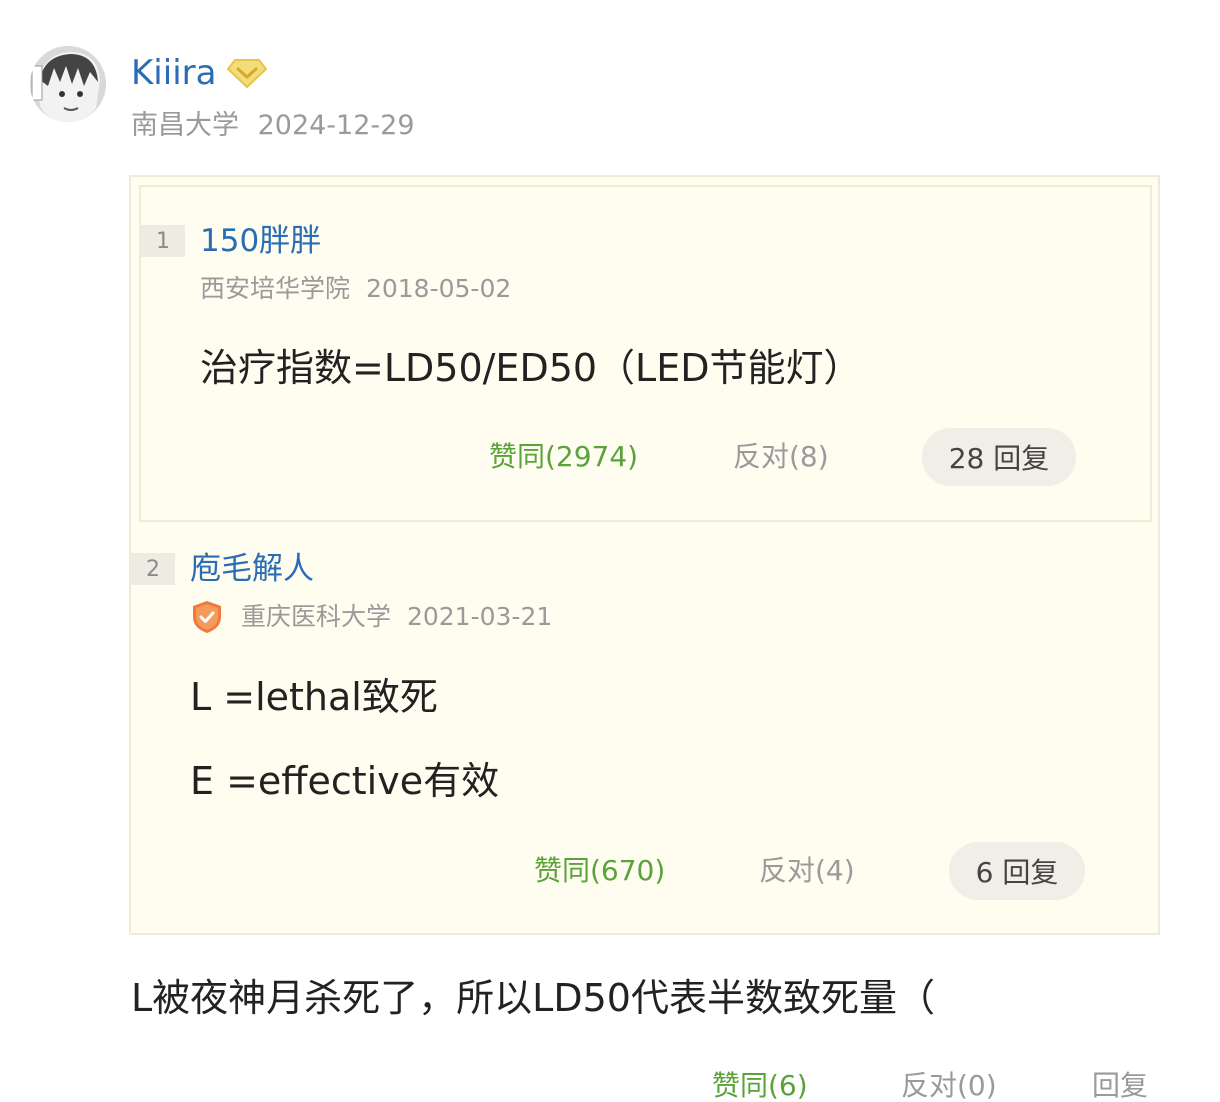 This screenshot has height=1102, width=1220. What do you see at coordinates (275, 288) in the screenshot?
I see `quote-school: 西安培华学院` at bounding box center [275, 288].